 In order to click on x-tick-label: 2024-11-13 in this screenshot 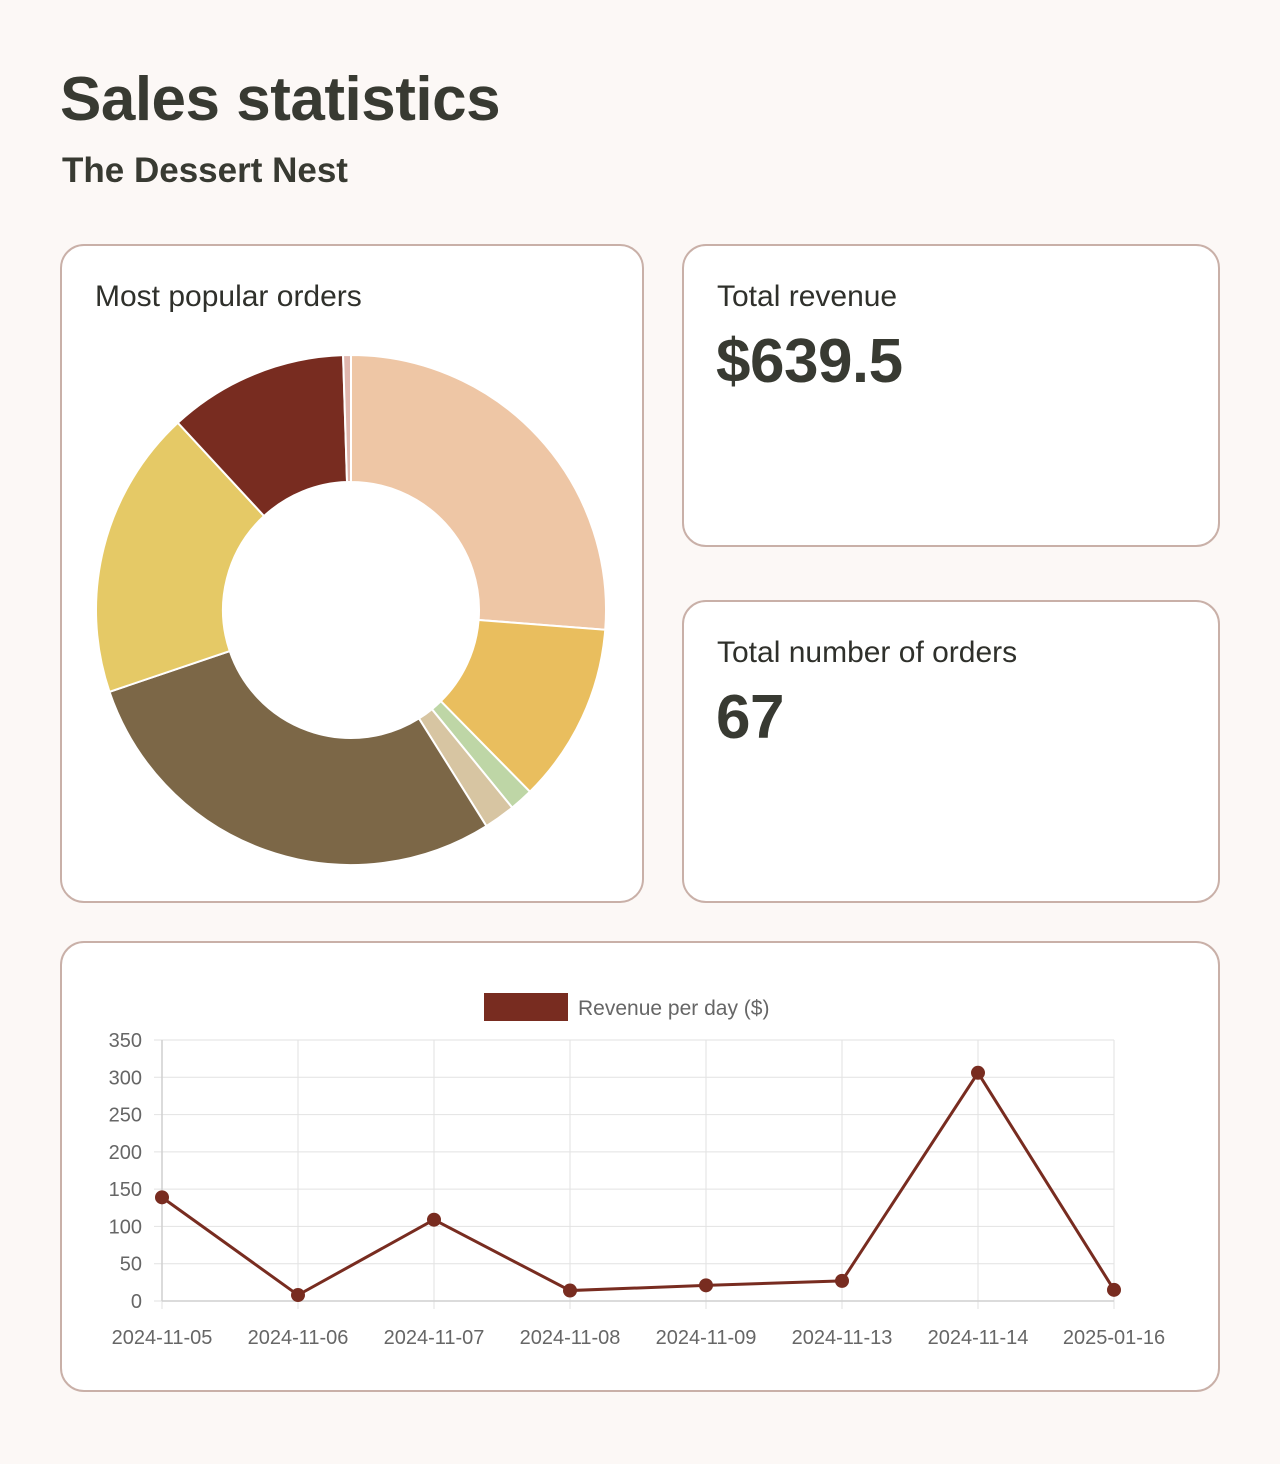, I will do `click(842, 1338)`.